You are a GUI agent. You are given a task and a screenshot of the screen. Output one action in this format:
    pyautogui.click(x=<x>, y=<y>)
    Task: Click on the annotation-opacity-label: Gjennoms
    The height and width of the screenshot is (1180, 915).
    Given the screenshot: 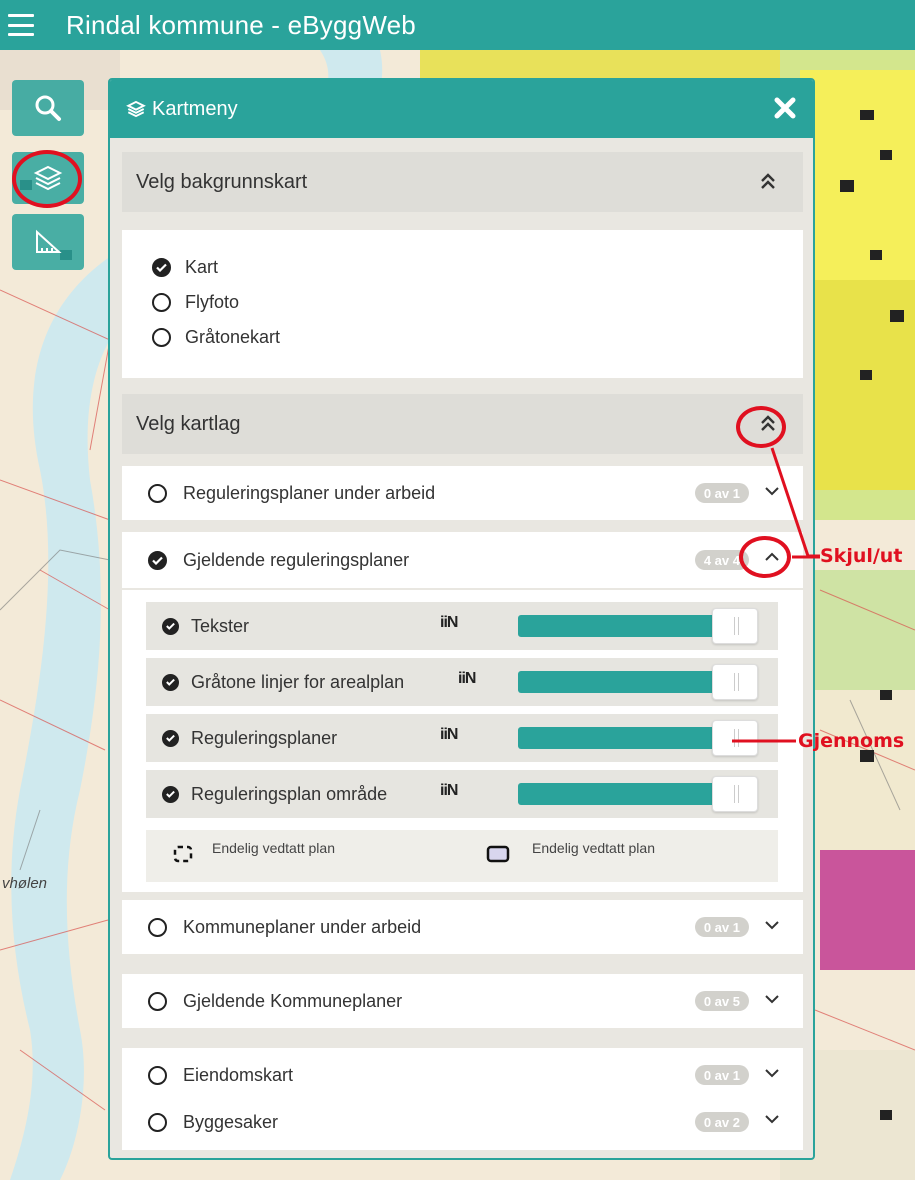 What is the action you would take?
    pyautogui.click(x=851, y=741)
    